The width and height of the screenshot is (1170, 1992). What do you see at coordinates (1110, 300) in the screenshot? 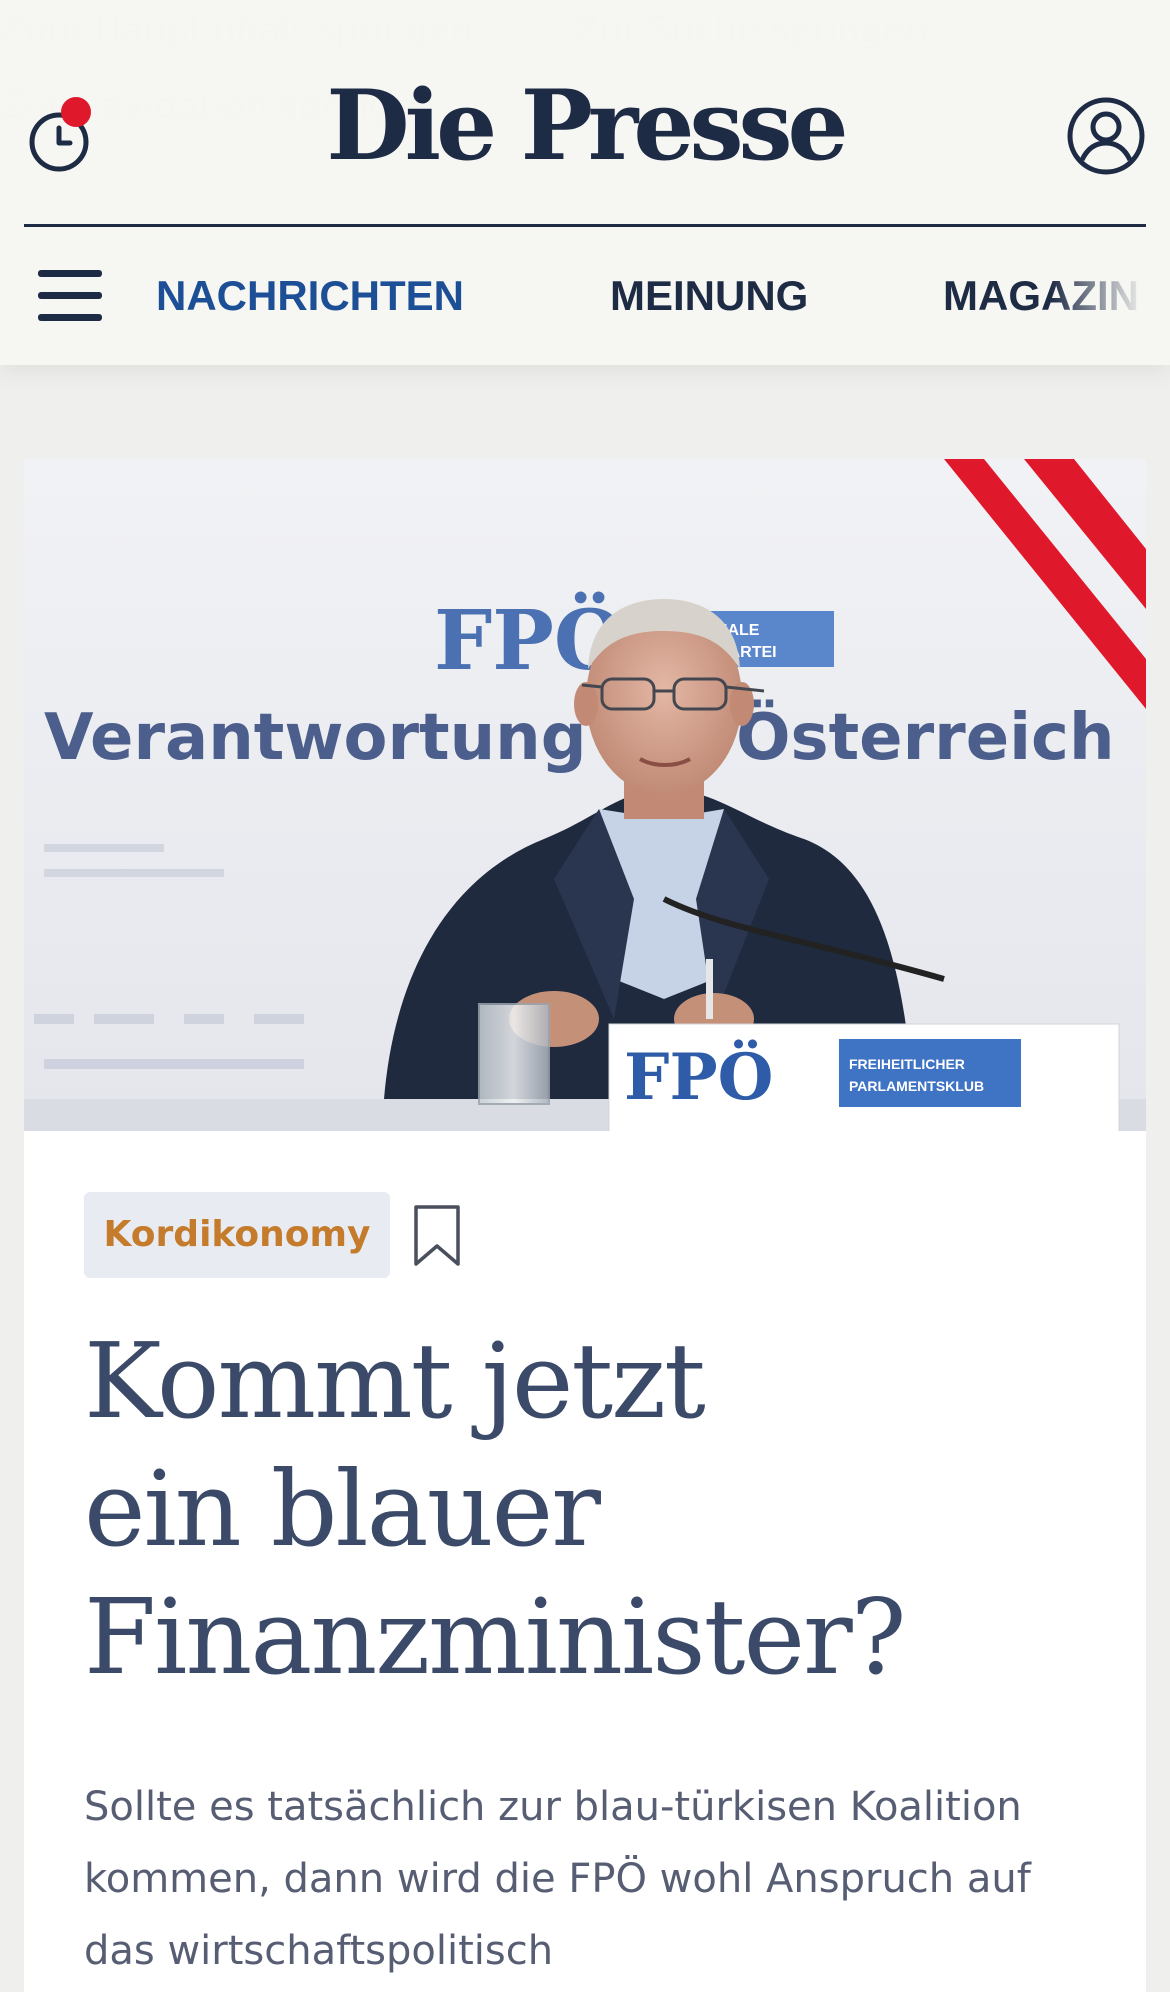
I see `nav-scroll-fade` at bounding box center [1110, 300].